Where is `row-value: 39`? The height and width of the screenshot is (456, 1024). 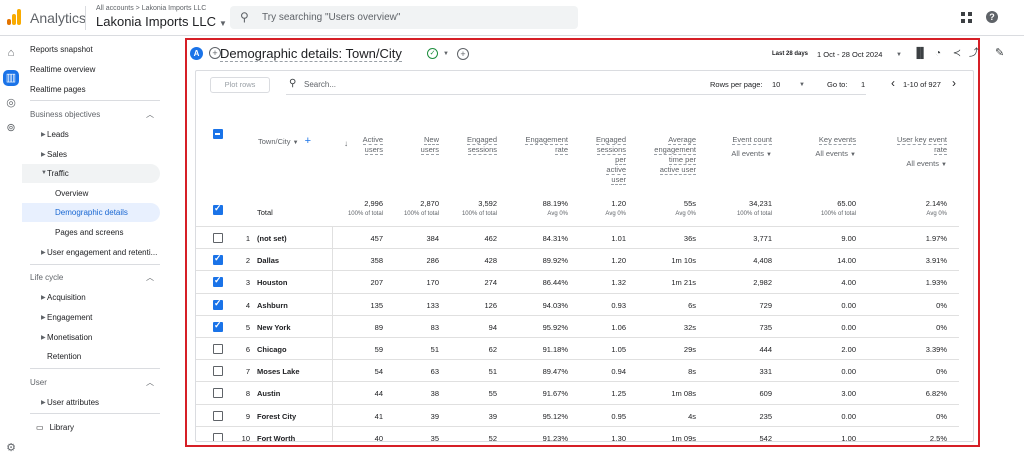
row-value: 39 is located at coordinates (492, 416).